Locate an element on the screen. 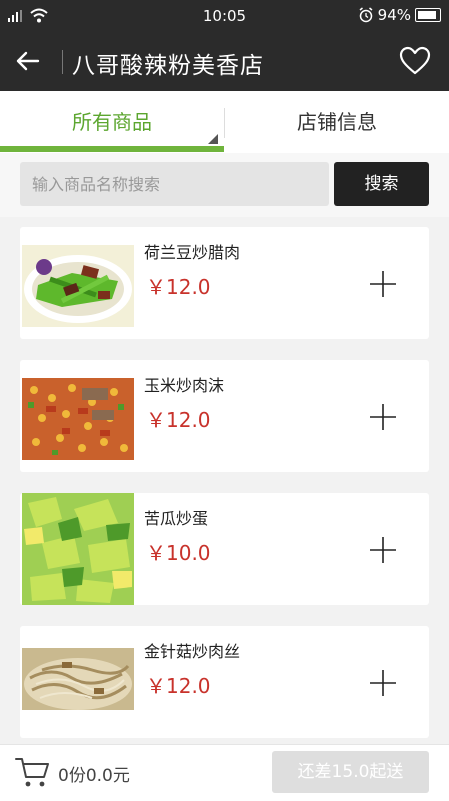 The width and height of the screenshot is (449, 801). product-card: 荷兰豆炒腊肉 ￥12.0 is located at coordinates (224, 283).